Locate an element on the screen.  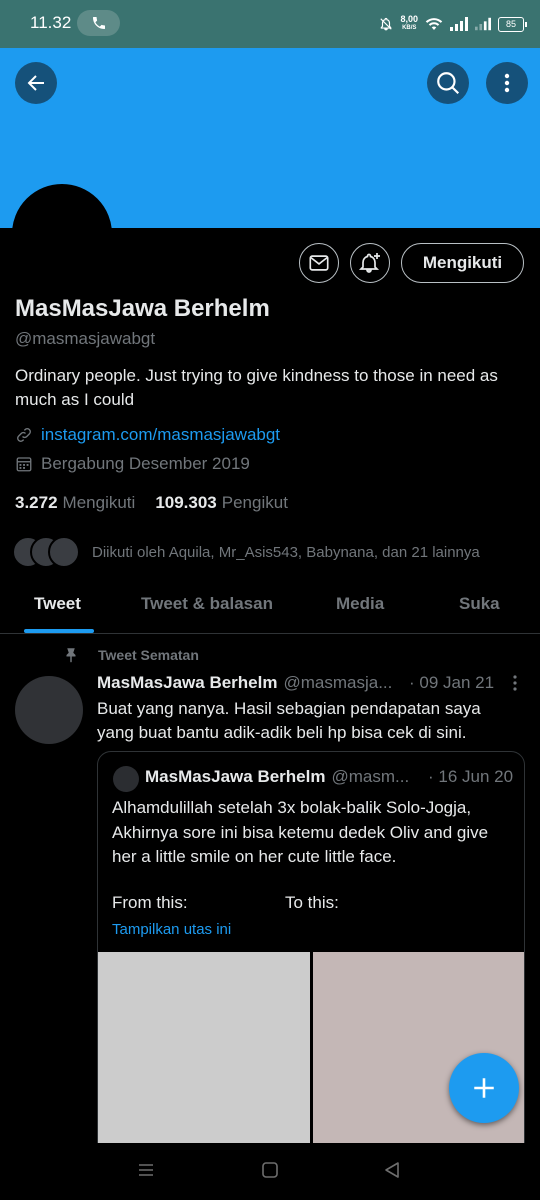
show-thread-link: Tampilkan utas ini is located at coordinates (171, 929).